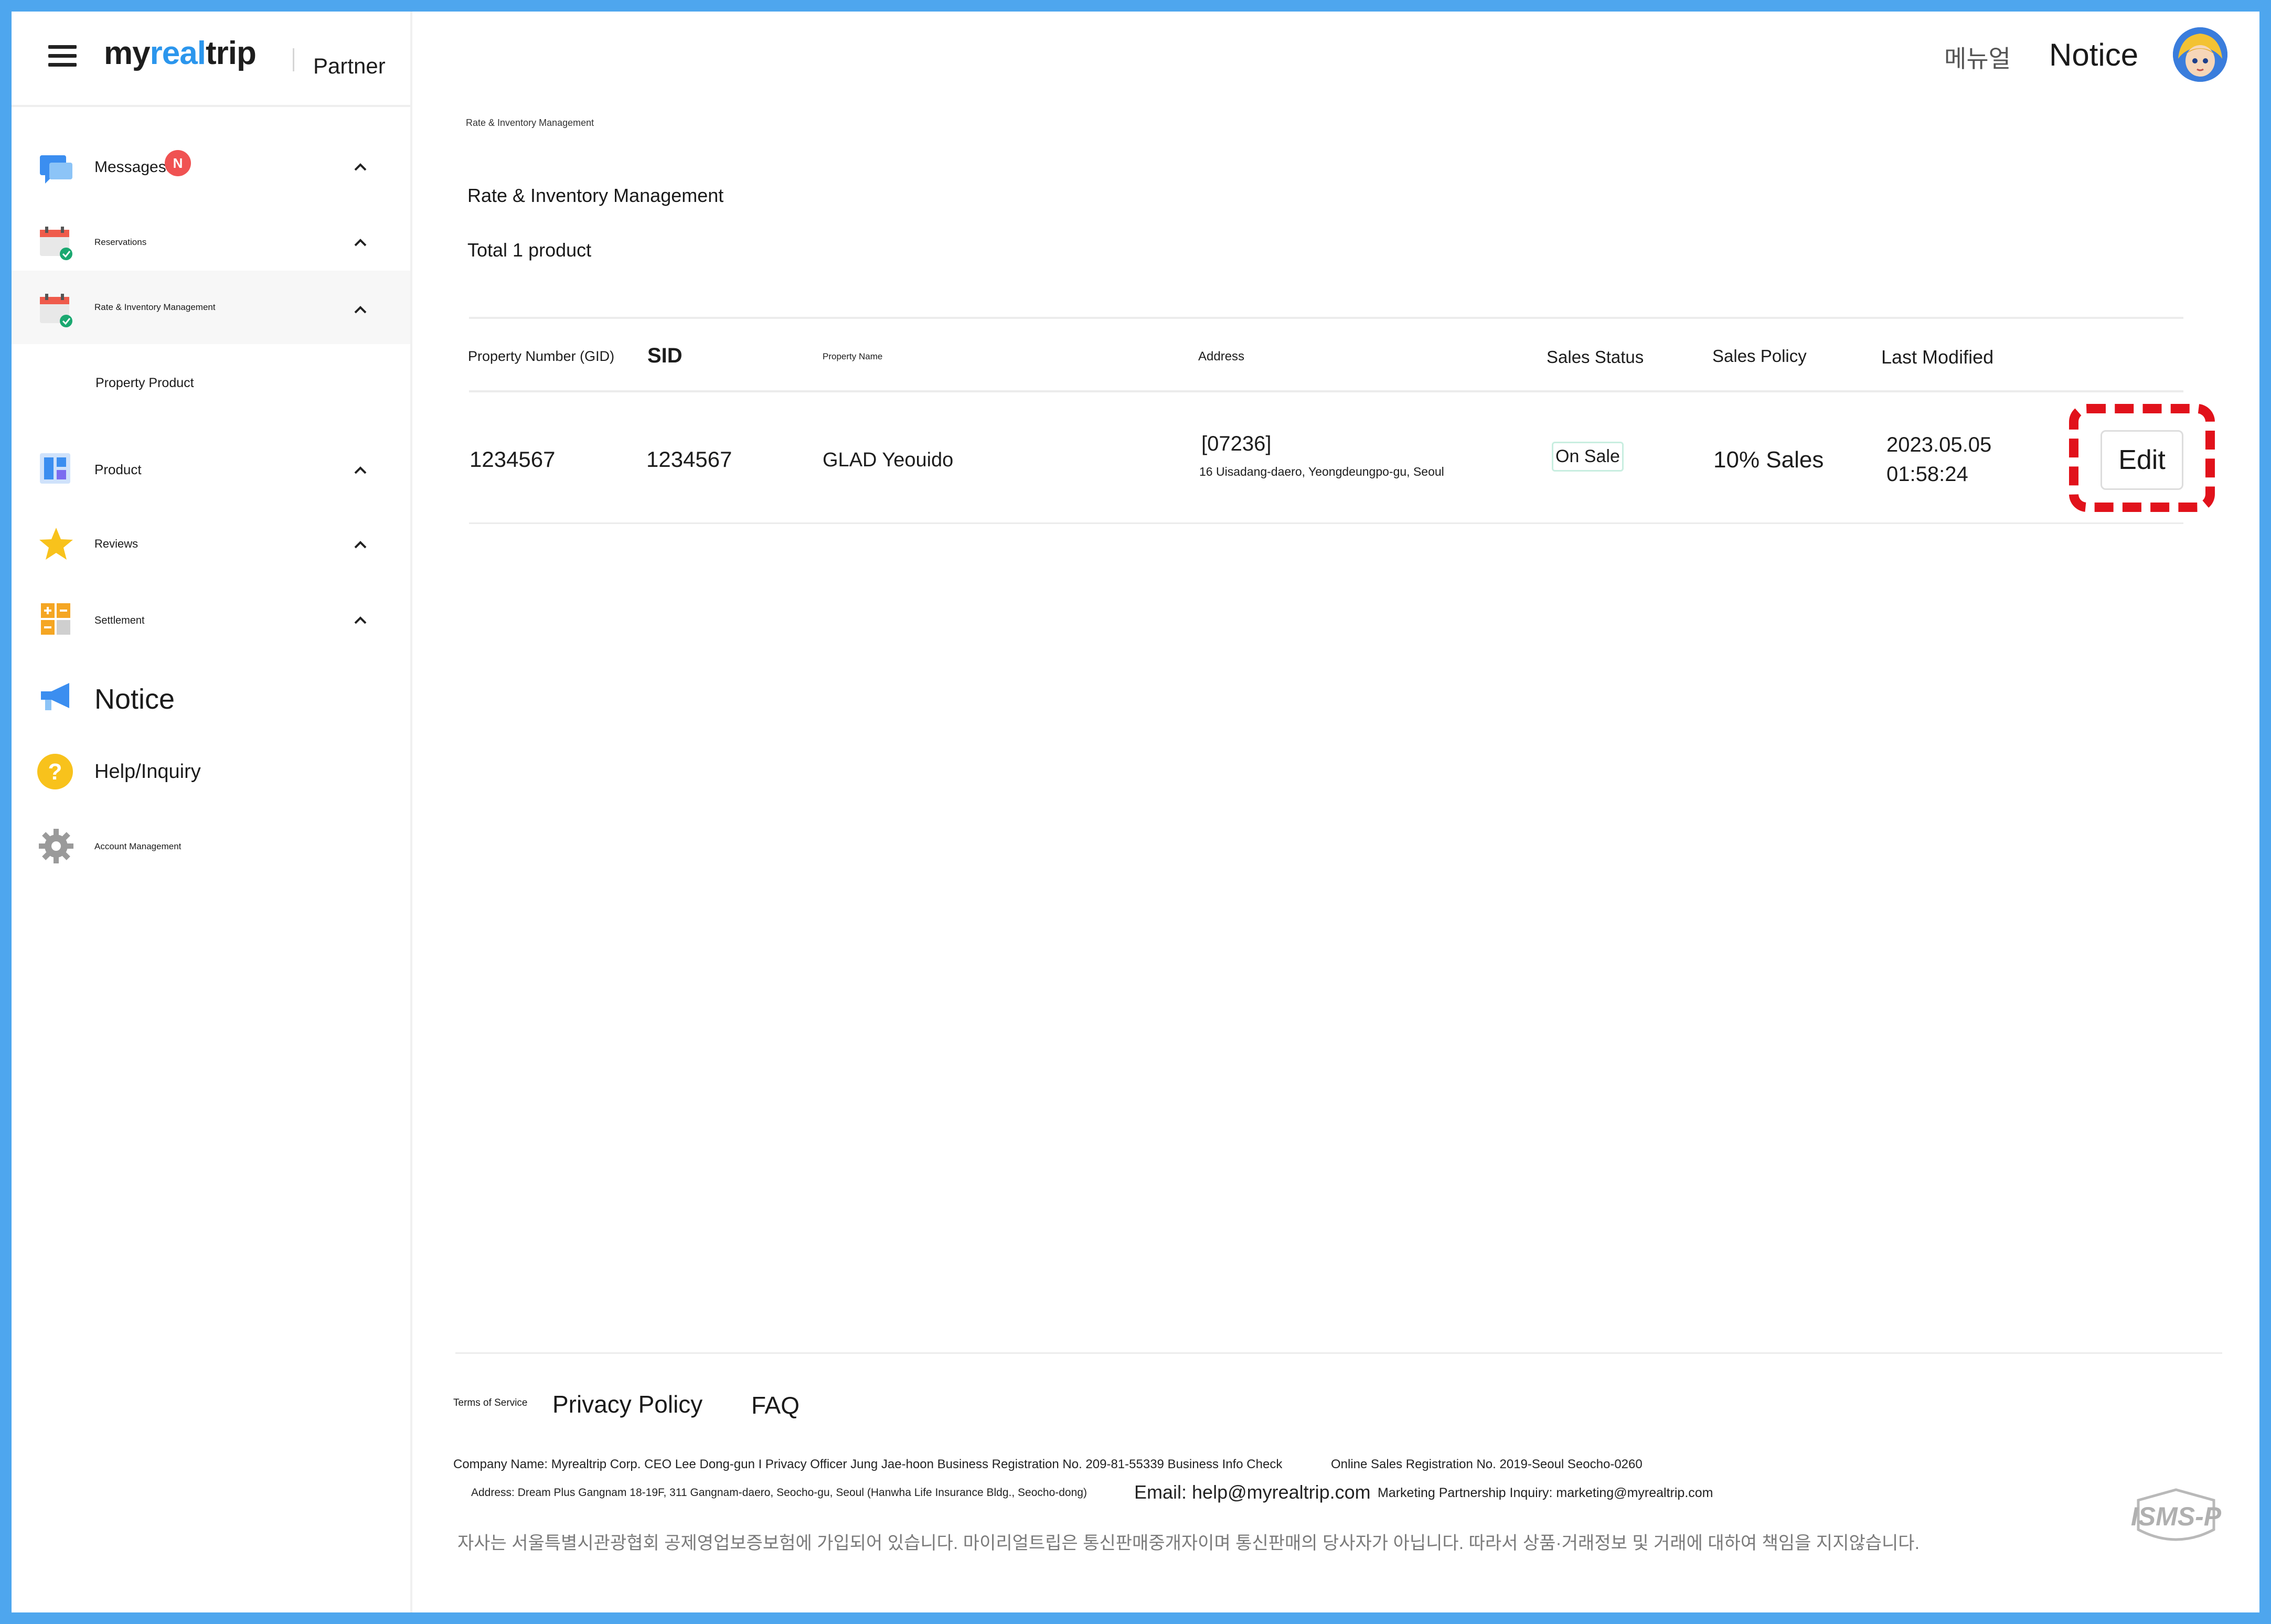 The image size is (2271, 1624). I want to click on cell-sid: 1234567, so click(689, 459).